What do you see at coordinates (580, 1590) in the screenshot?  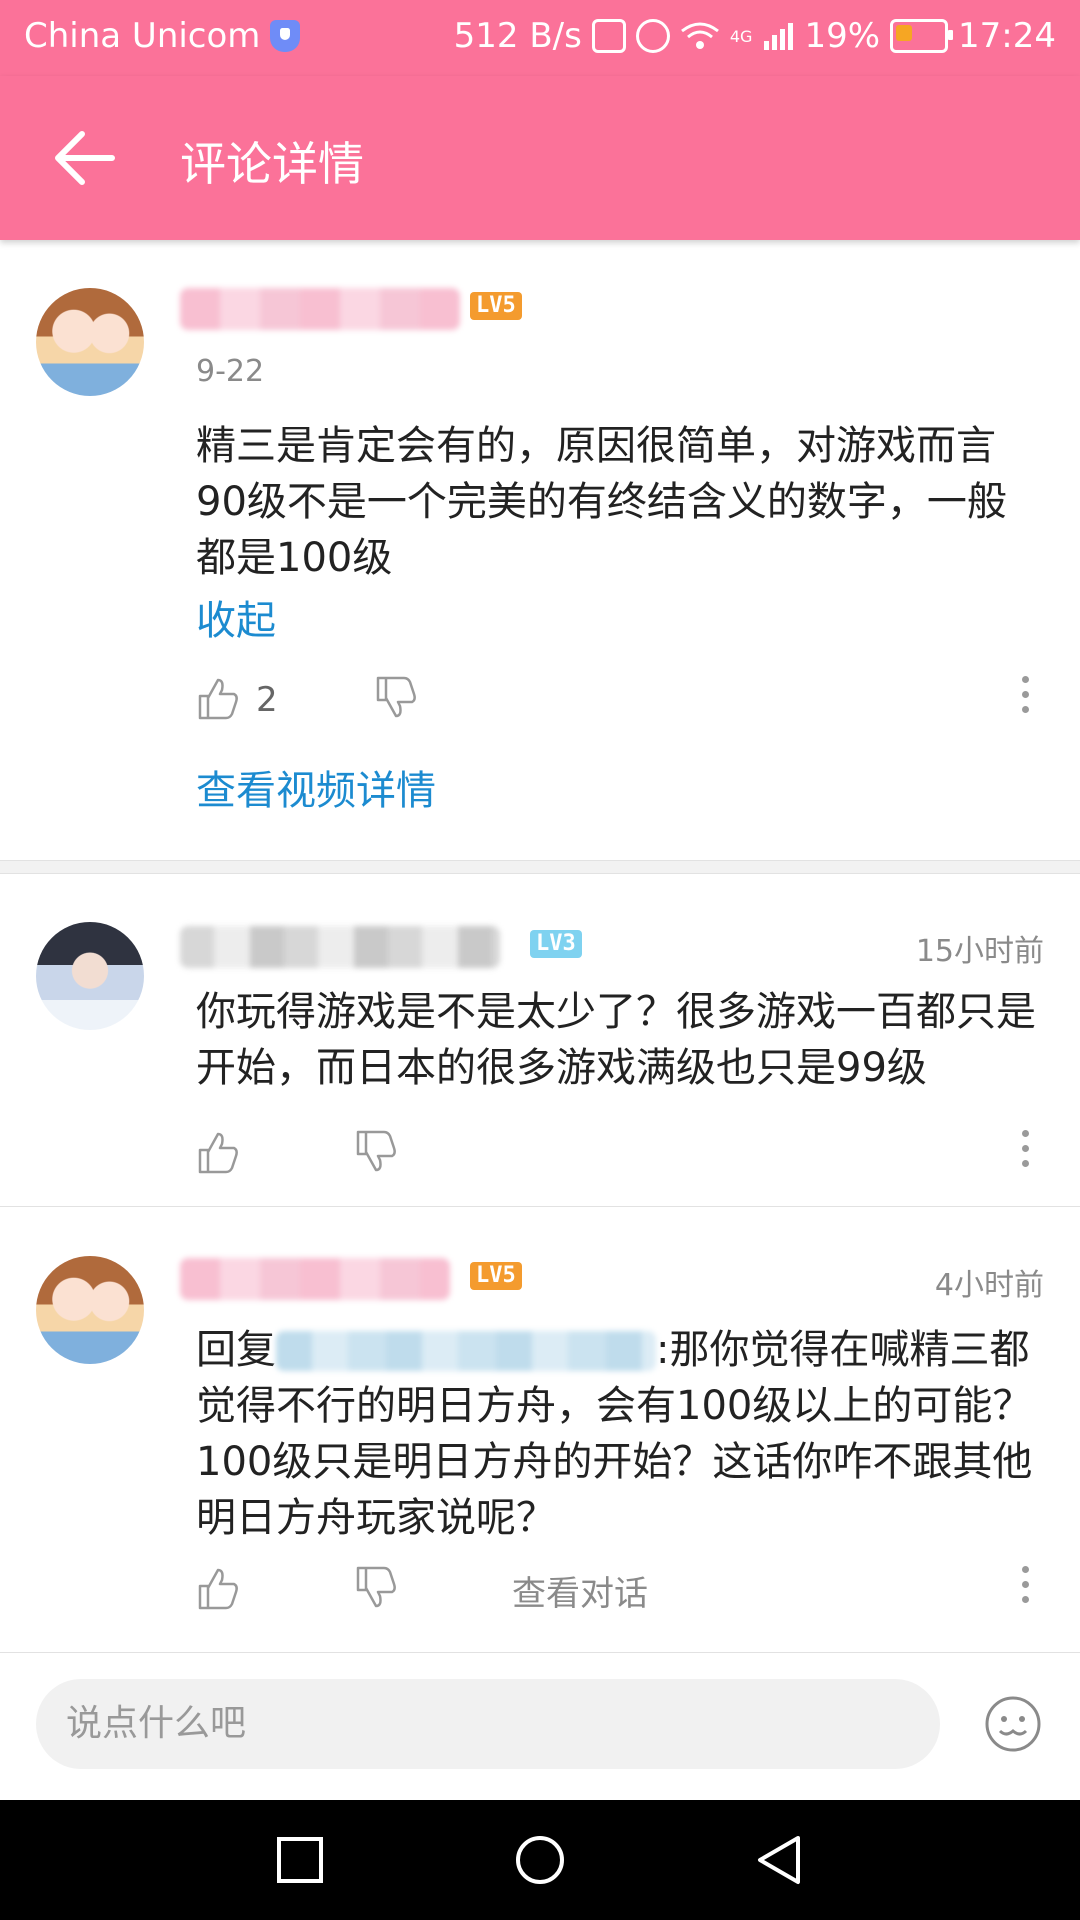 I see `view-conversation-link: 查看对话` at bounding box center [580, 1590].